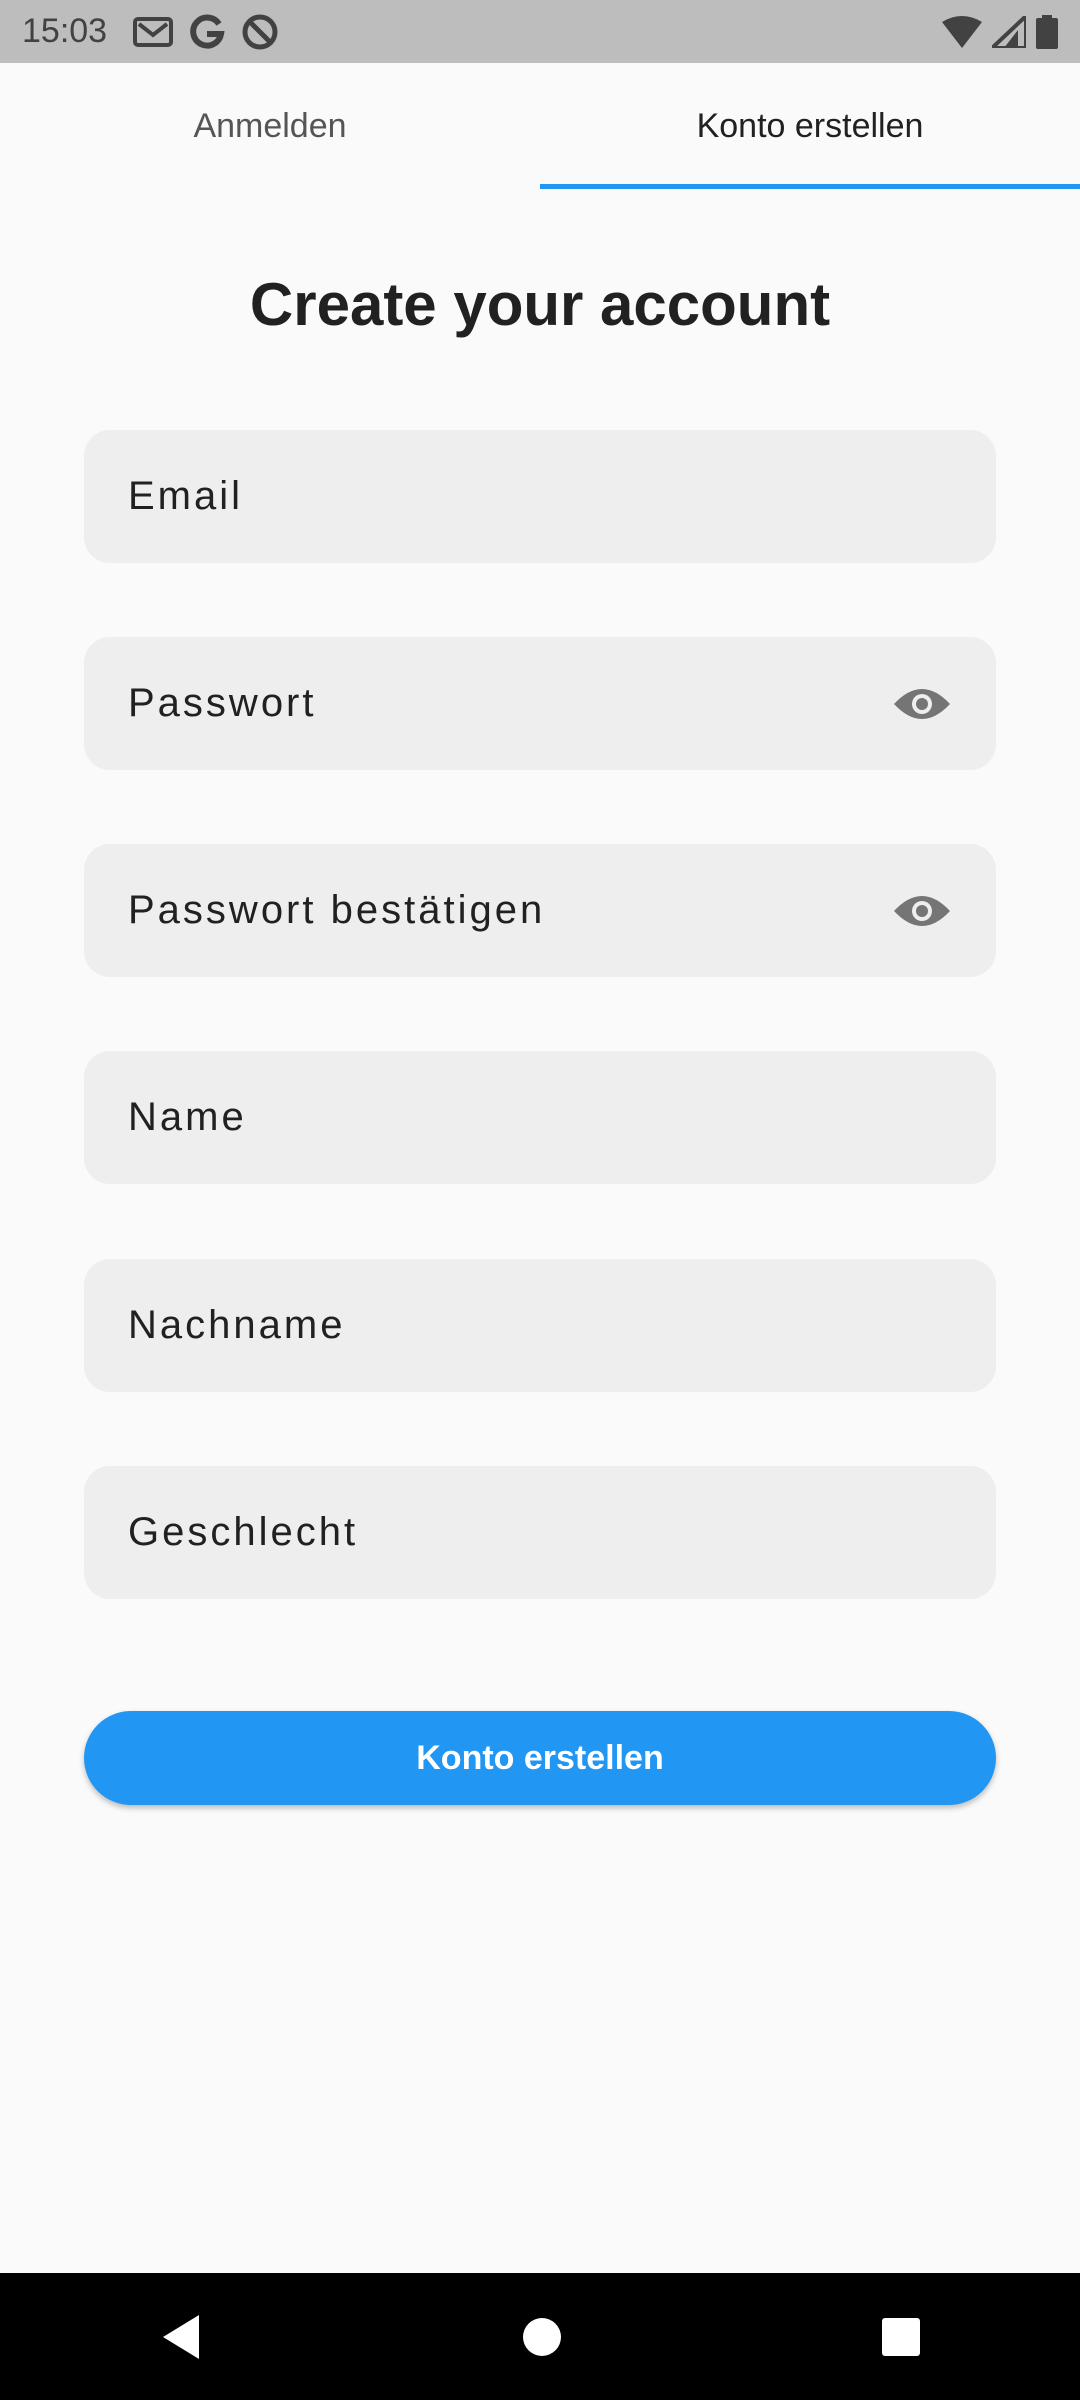 This screenshot has width=1080, height=2400. Describe the element at coordinates (187, 1117) in the screenshot. I see `first-name-placeholder: Name` at that location.